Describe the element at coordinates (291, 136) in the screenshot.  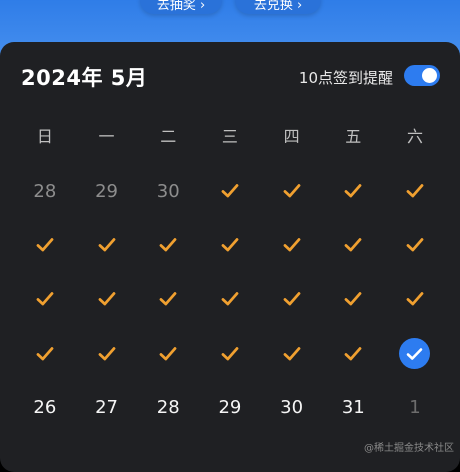
I see `weekday-thu: 四` at that location.